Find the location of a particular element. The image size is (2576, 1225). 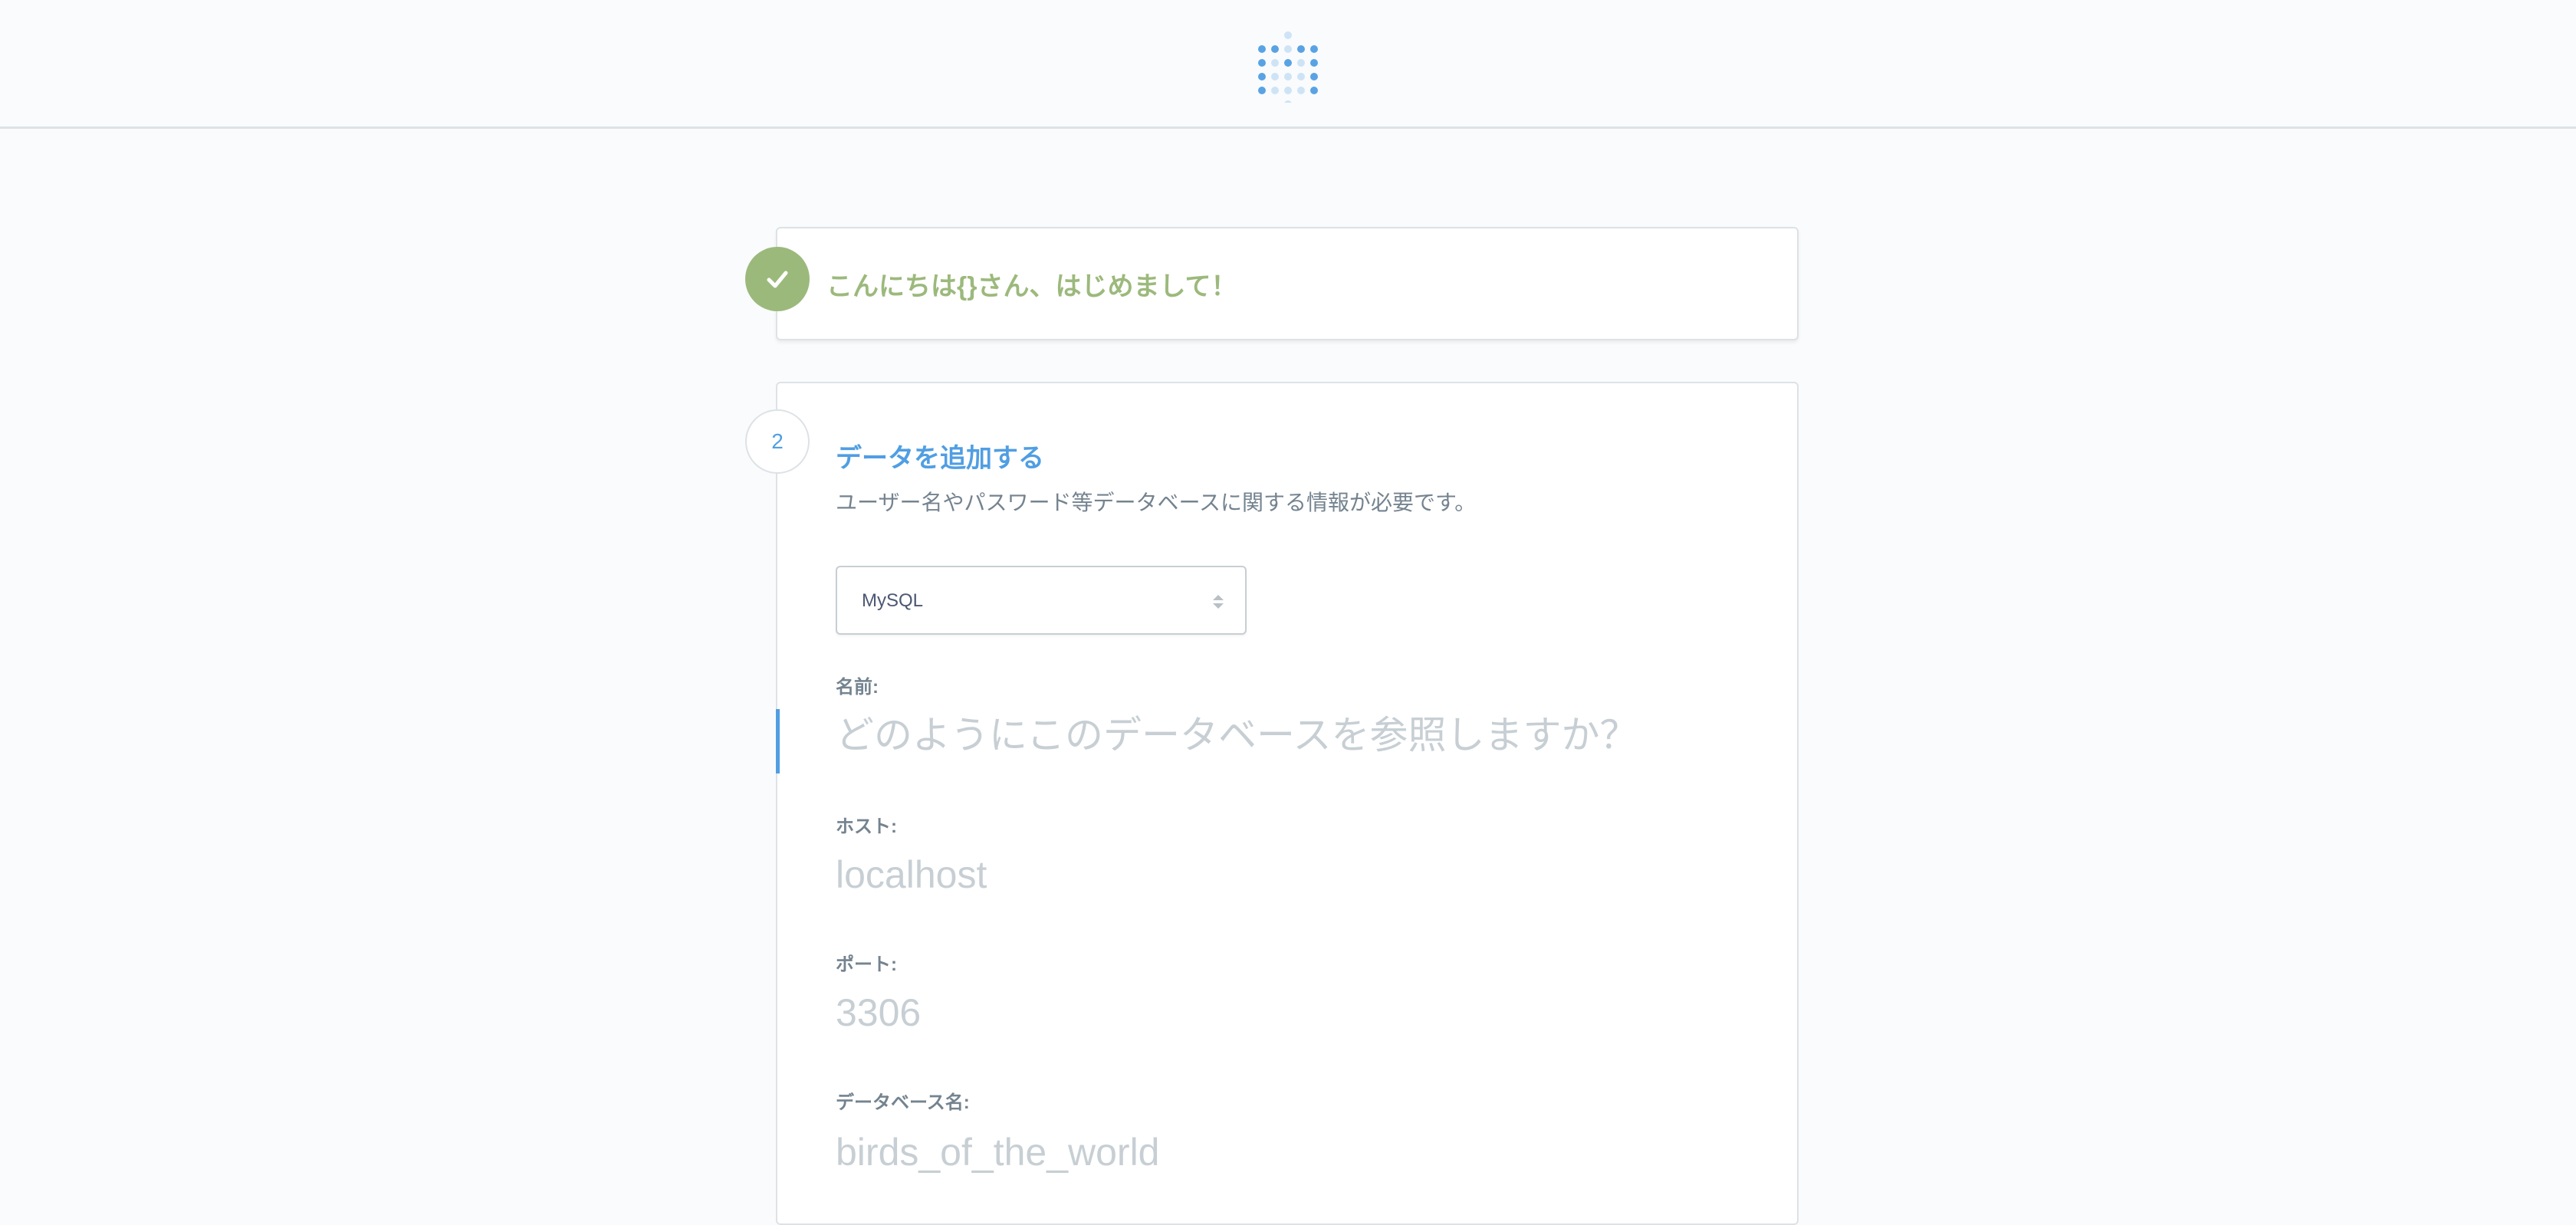

name-field-label: 名前: is located at coordinates (858, 687).